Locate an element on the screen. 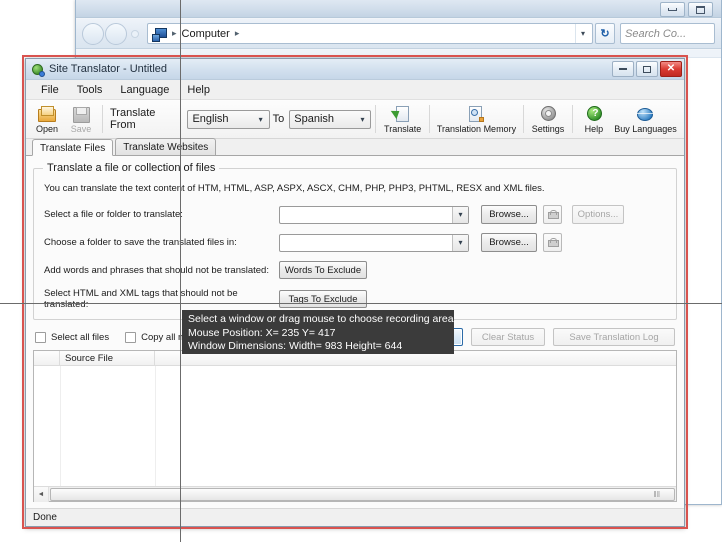 The width and height of the screenshot is (722, 542). translate-to-label: To is located at coordinates (278, 119).